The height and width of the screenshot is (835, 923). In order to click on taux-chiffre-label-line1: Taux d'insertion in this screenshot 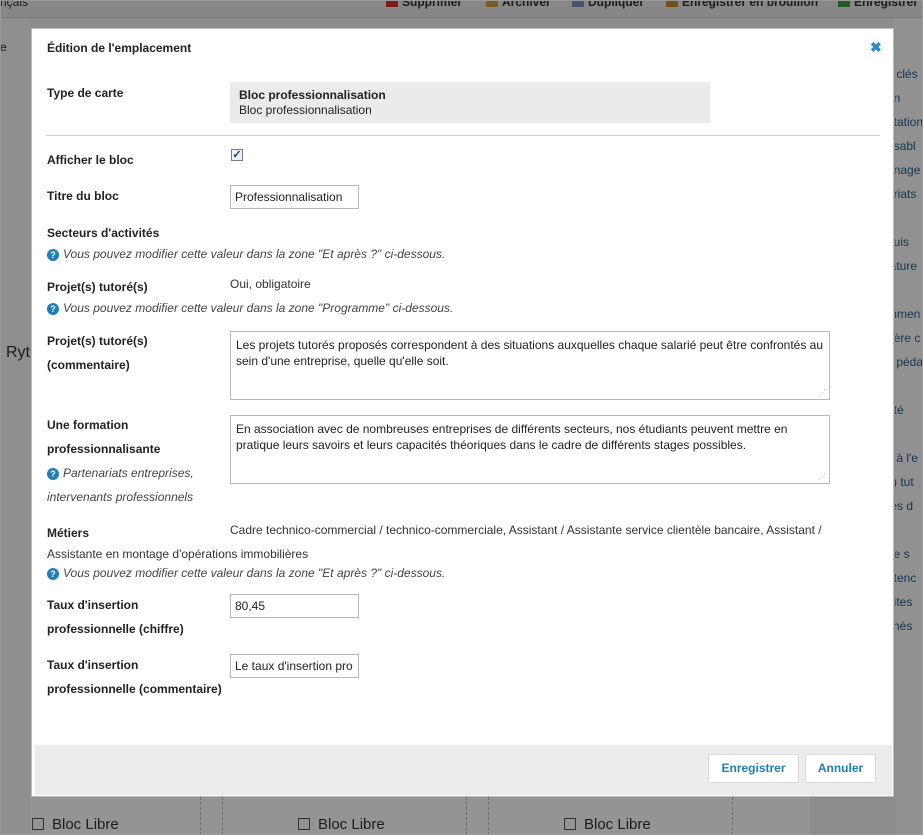, I will do `click(93, 605)`.